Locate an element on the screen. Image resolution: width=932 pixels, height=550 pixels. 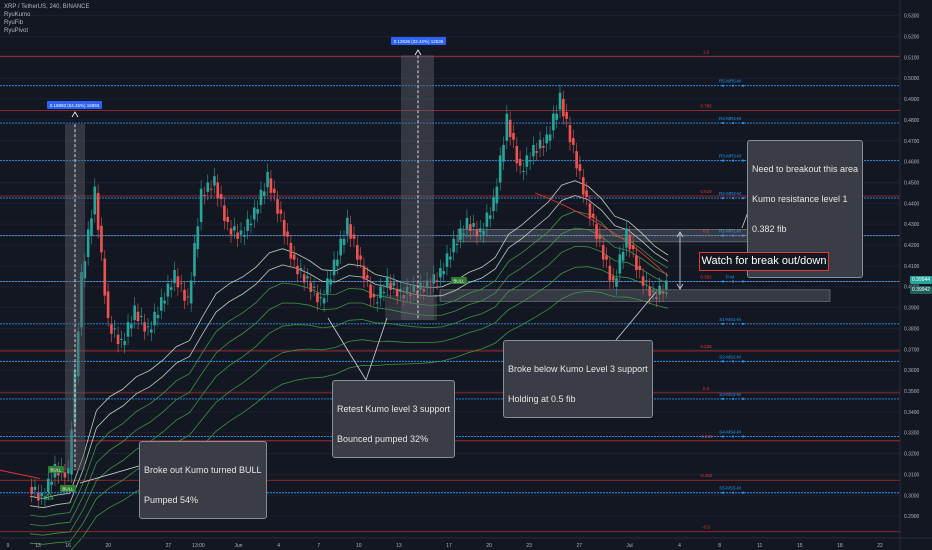
y-tick-label: 0.4800 is located at coordinates (912, 121).